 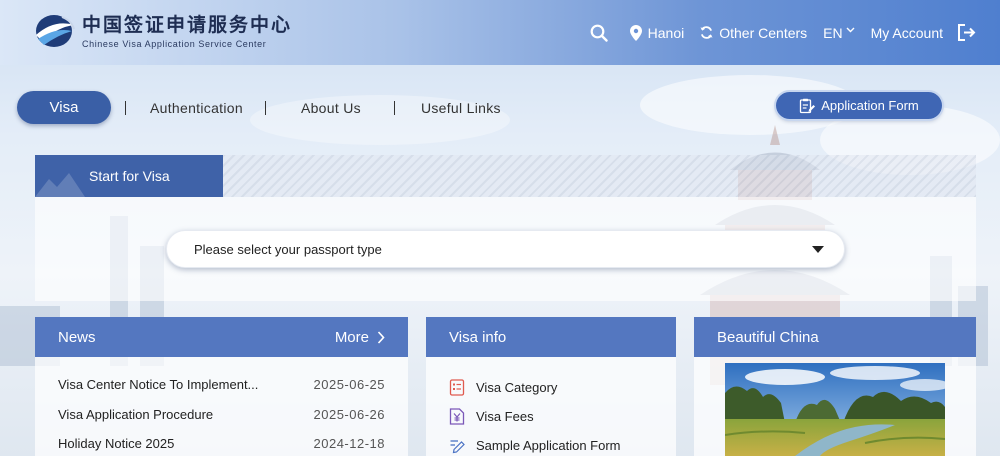 What do you see at coordinates (64, 107) in the screenshot?
I see `nav-tab-visa: Visa` at bounding box center [64, 107].